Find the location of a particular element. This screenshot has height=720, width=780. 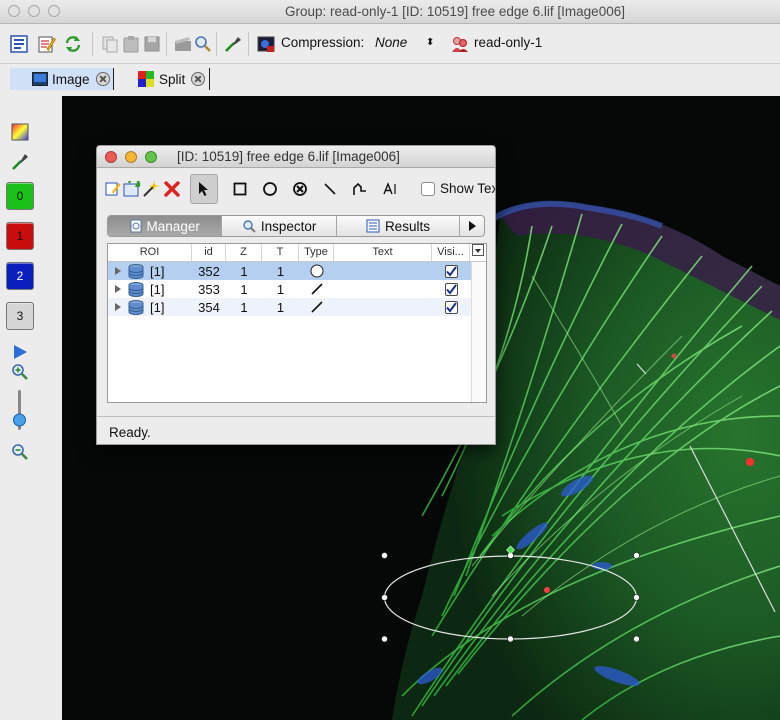

tab-inspector: Inspector is located at coordinates (279, 226).